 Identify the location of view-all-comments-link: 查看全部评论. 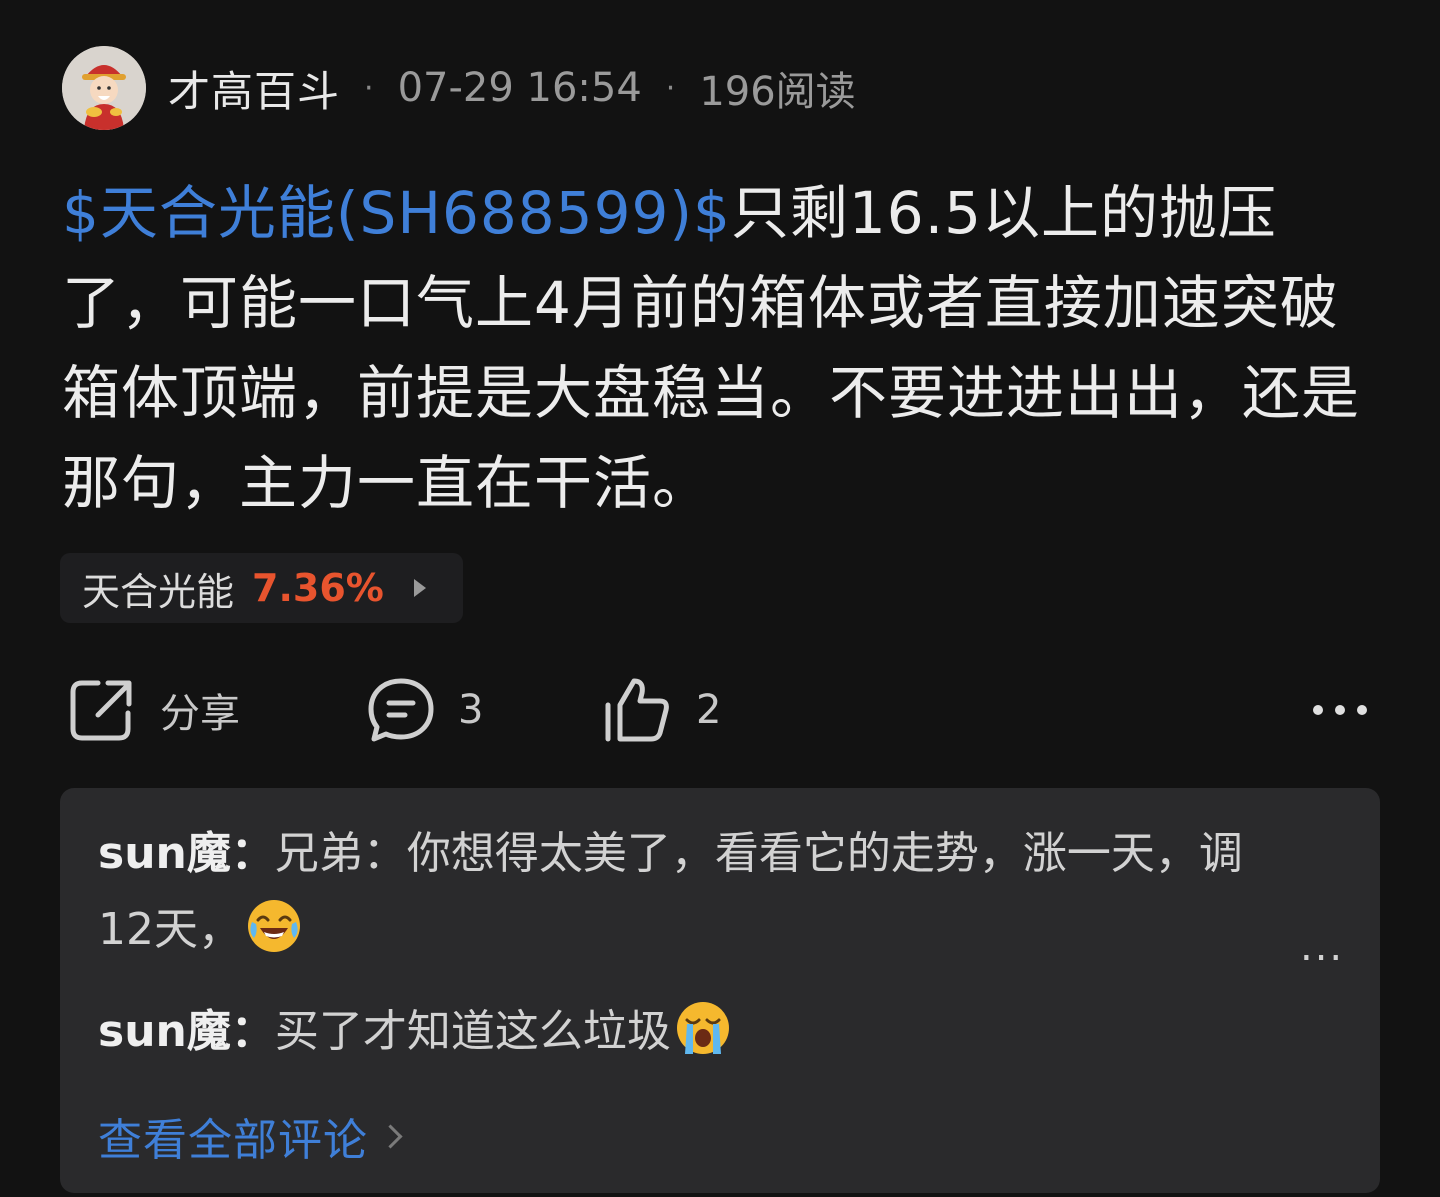
(250, 1136).